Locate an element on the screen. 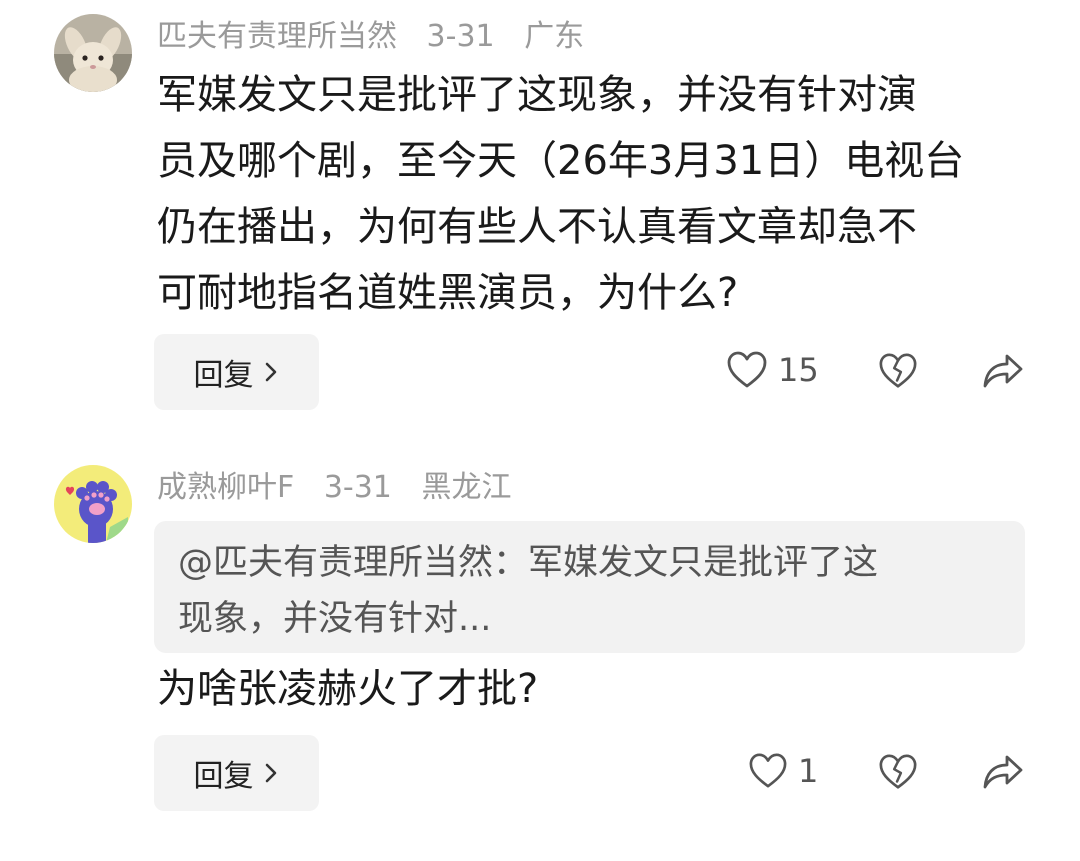  comment-meta: 成熟柳叶F 3-31 黑龙江 is located at coordinates (344, 488).